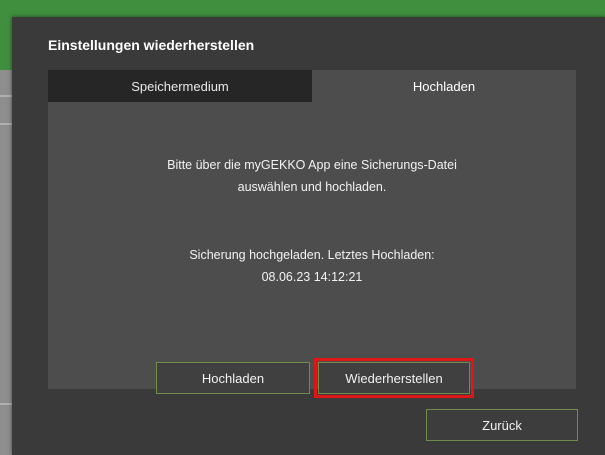  What do you see at coordinates (180, 86) in the screenshot?
I see `tab-storage-medium: Speichermedium` at bounding box center [180, 86].